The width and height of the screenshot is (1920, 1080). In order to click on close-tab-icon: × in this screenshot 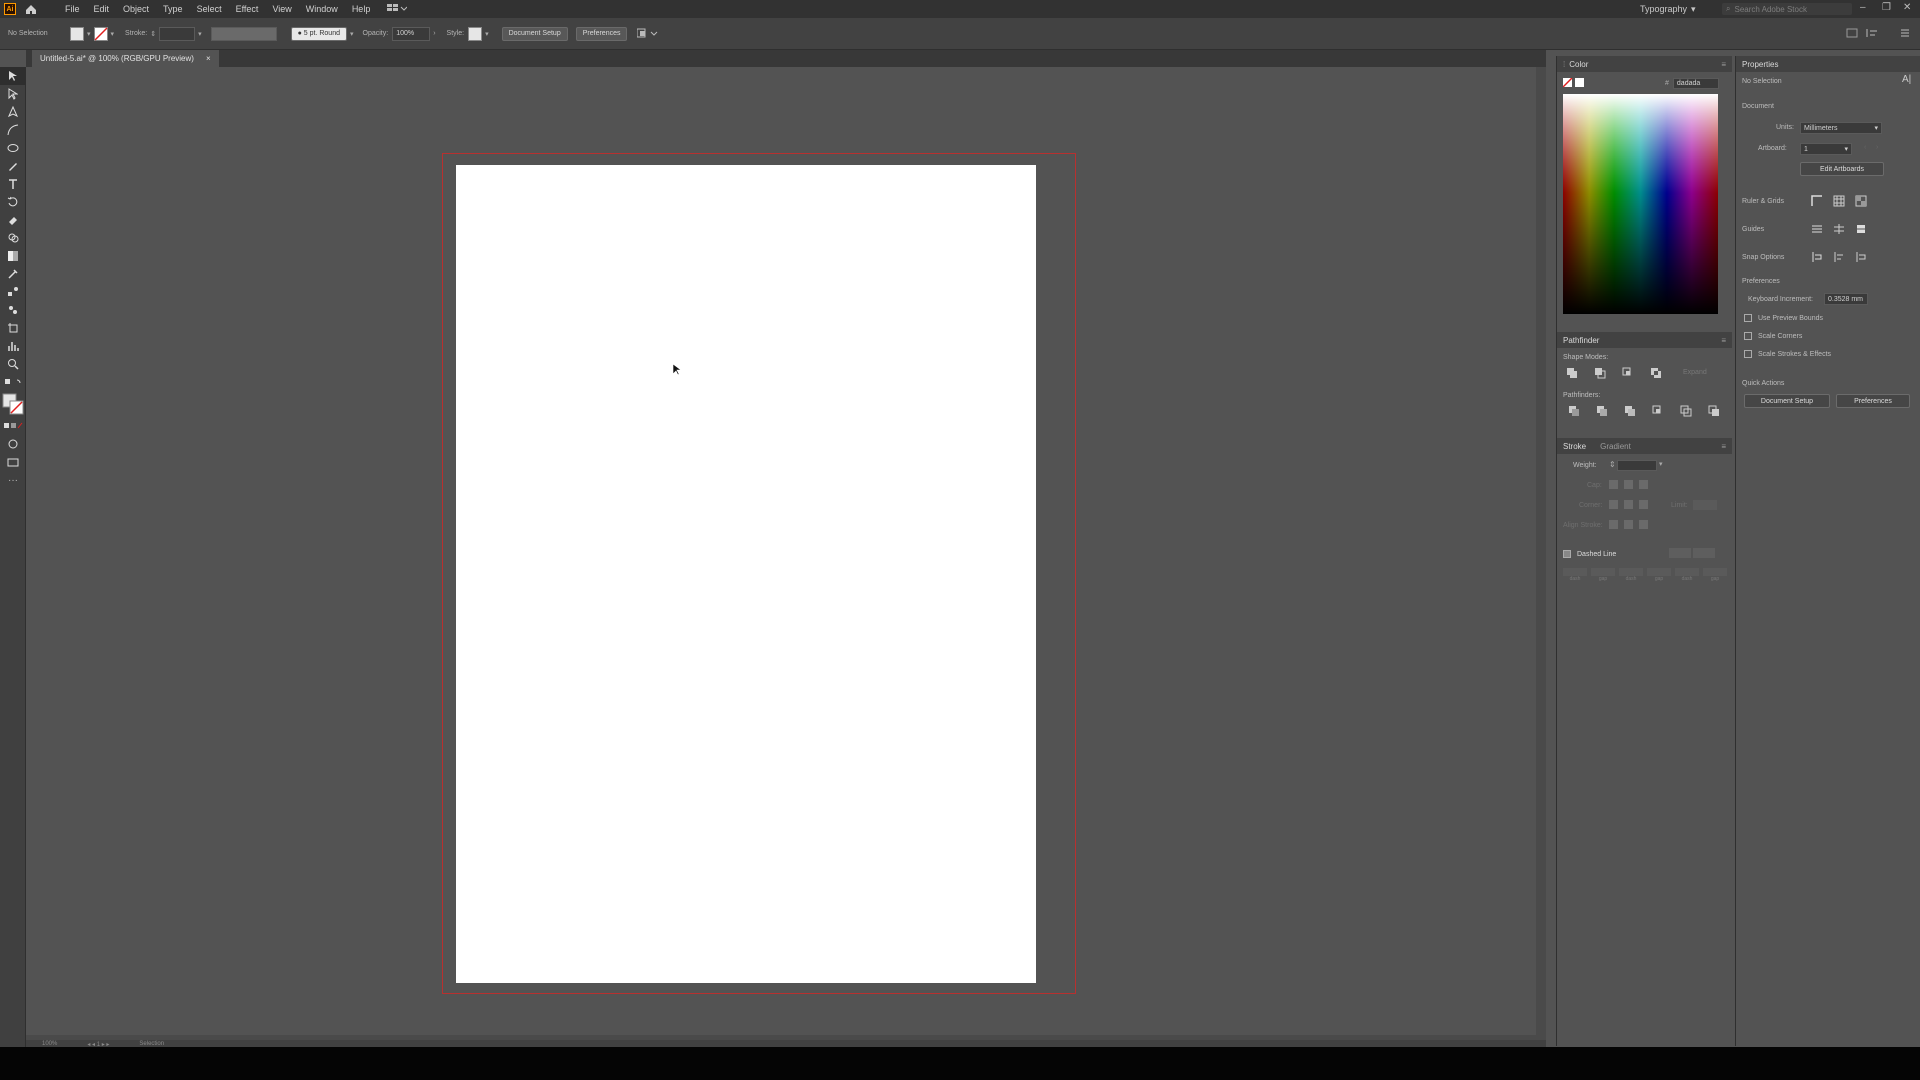, I will do `click(208, 58)`.